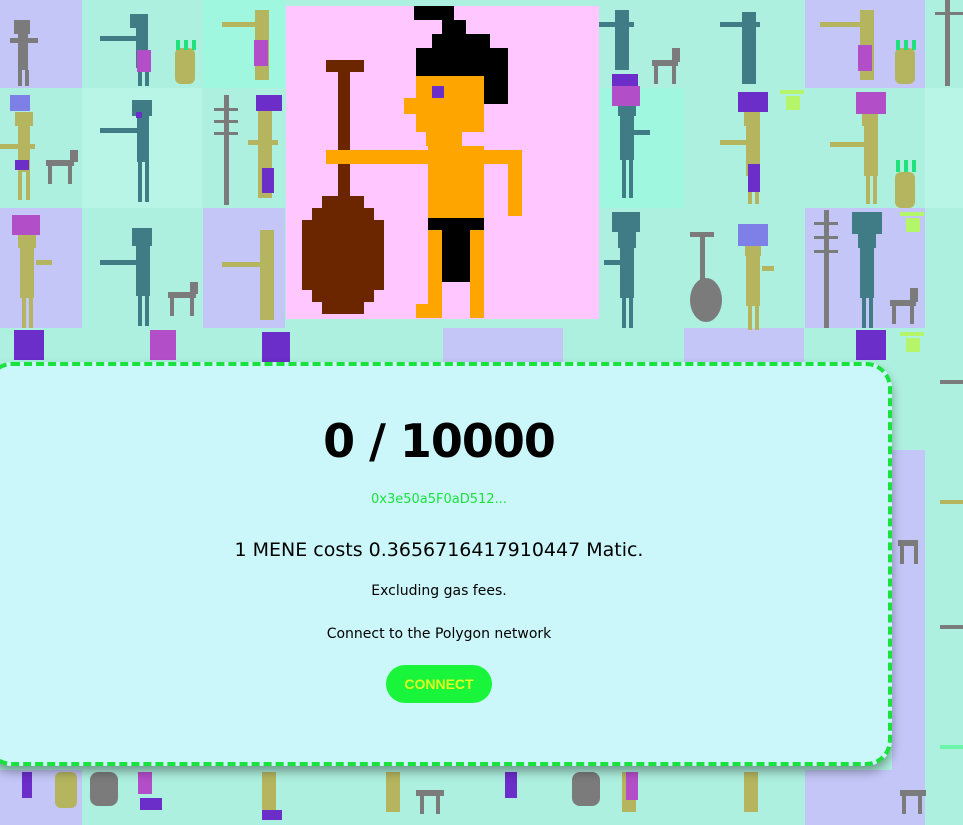 Image resolution: width=963 pixels, height=825 pixels. What do you see at coordinates (439, 550) in the screenshot?
I see `price-text: 1 MENE costs 0.3656716417910447 Matic.` at bounding box center [439, 550].